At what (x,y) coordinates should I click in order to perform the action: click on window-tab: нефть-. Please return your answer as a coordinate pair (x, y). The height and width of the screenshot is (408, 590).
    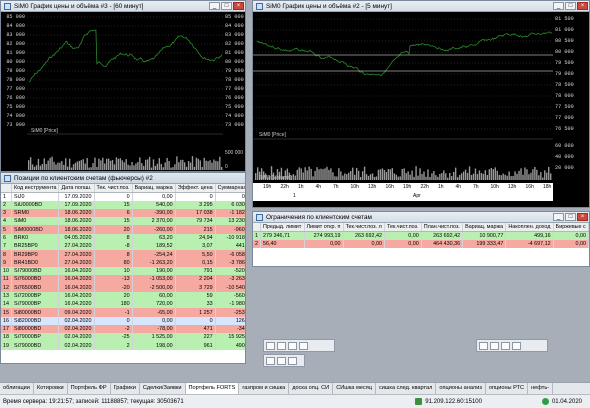
    Looking at the image, I should click on (541, 388).